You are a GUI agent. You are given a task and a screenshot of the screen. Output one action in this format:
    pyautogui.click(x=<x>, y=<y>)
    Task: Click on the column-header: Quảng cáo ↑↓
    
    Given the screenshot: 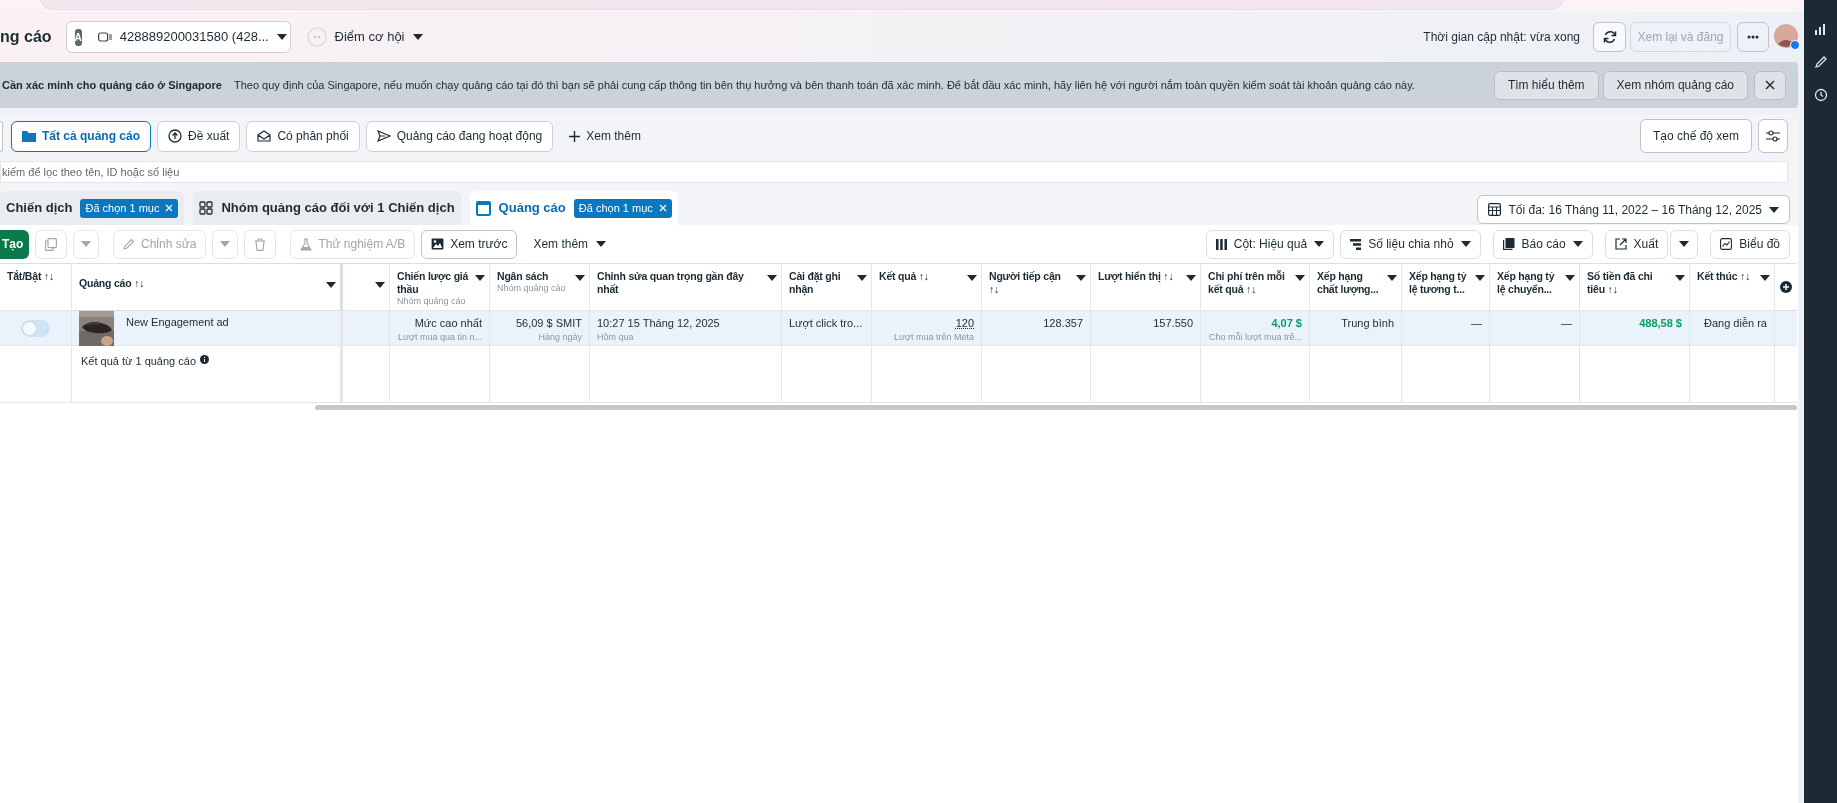 What is the action you would take?
    pyautogui.click(x=201, y=283)
    